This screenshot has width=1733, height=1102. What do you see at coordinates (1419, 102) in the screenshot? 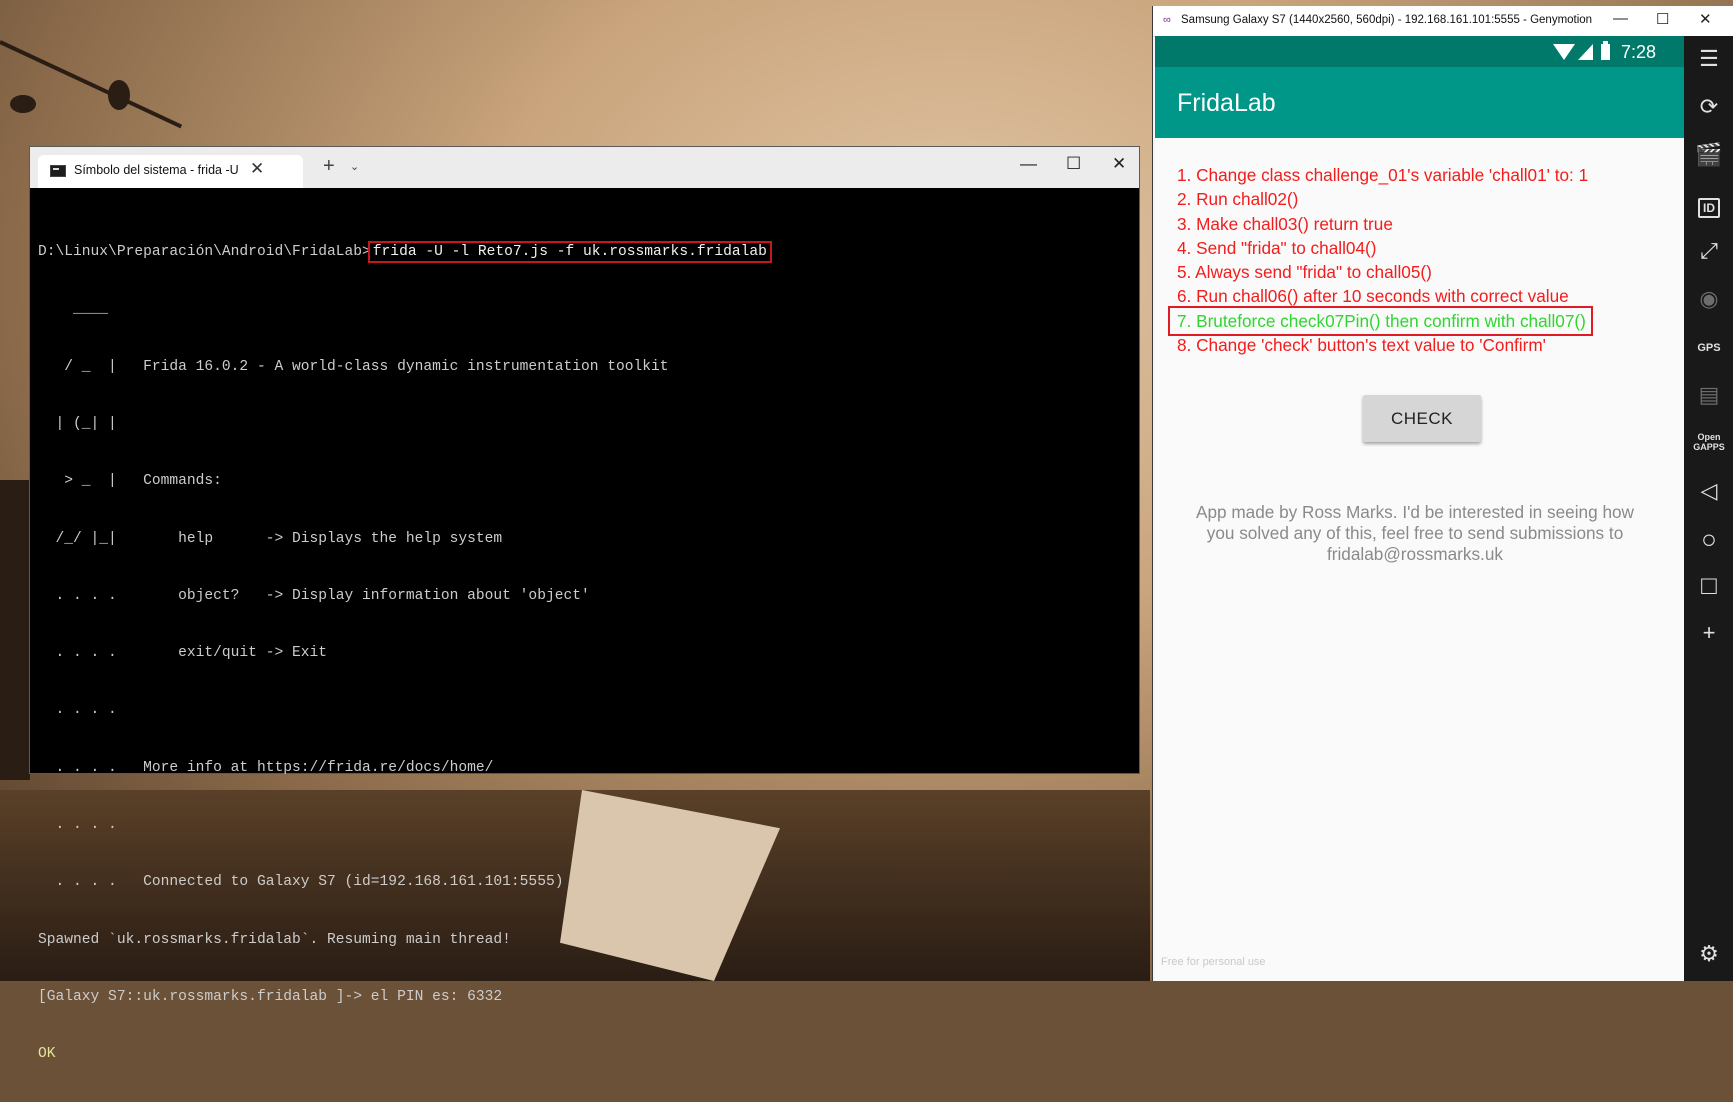
I see `app-bar: FridaLab` at bounding box center [1419, 102].